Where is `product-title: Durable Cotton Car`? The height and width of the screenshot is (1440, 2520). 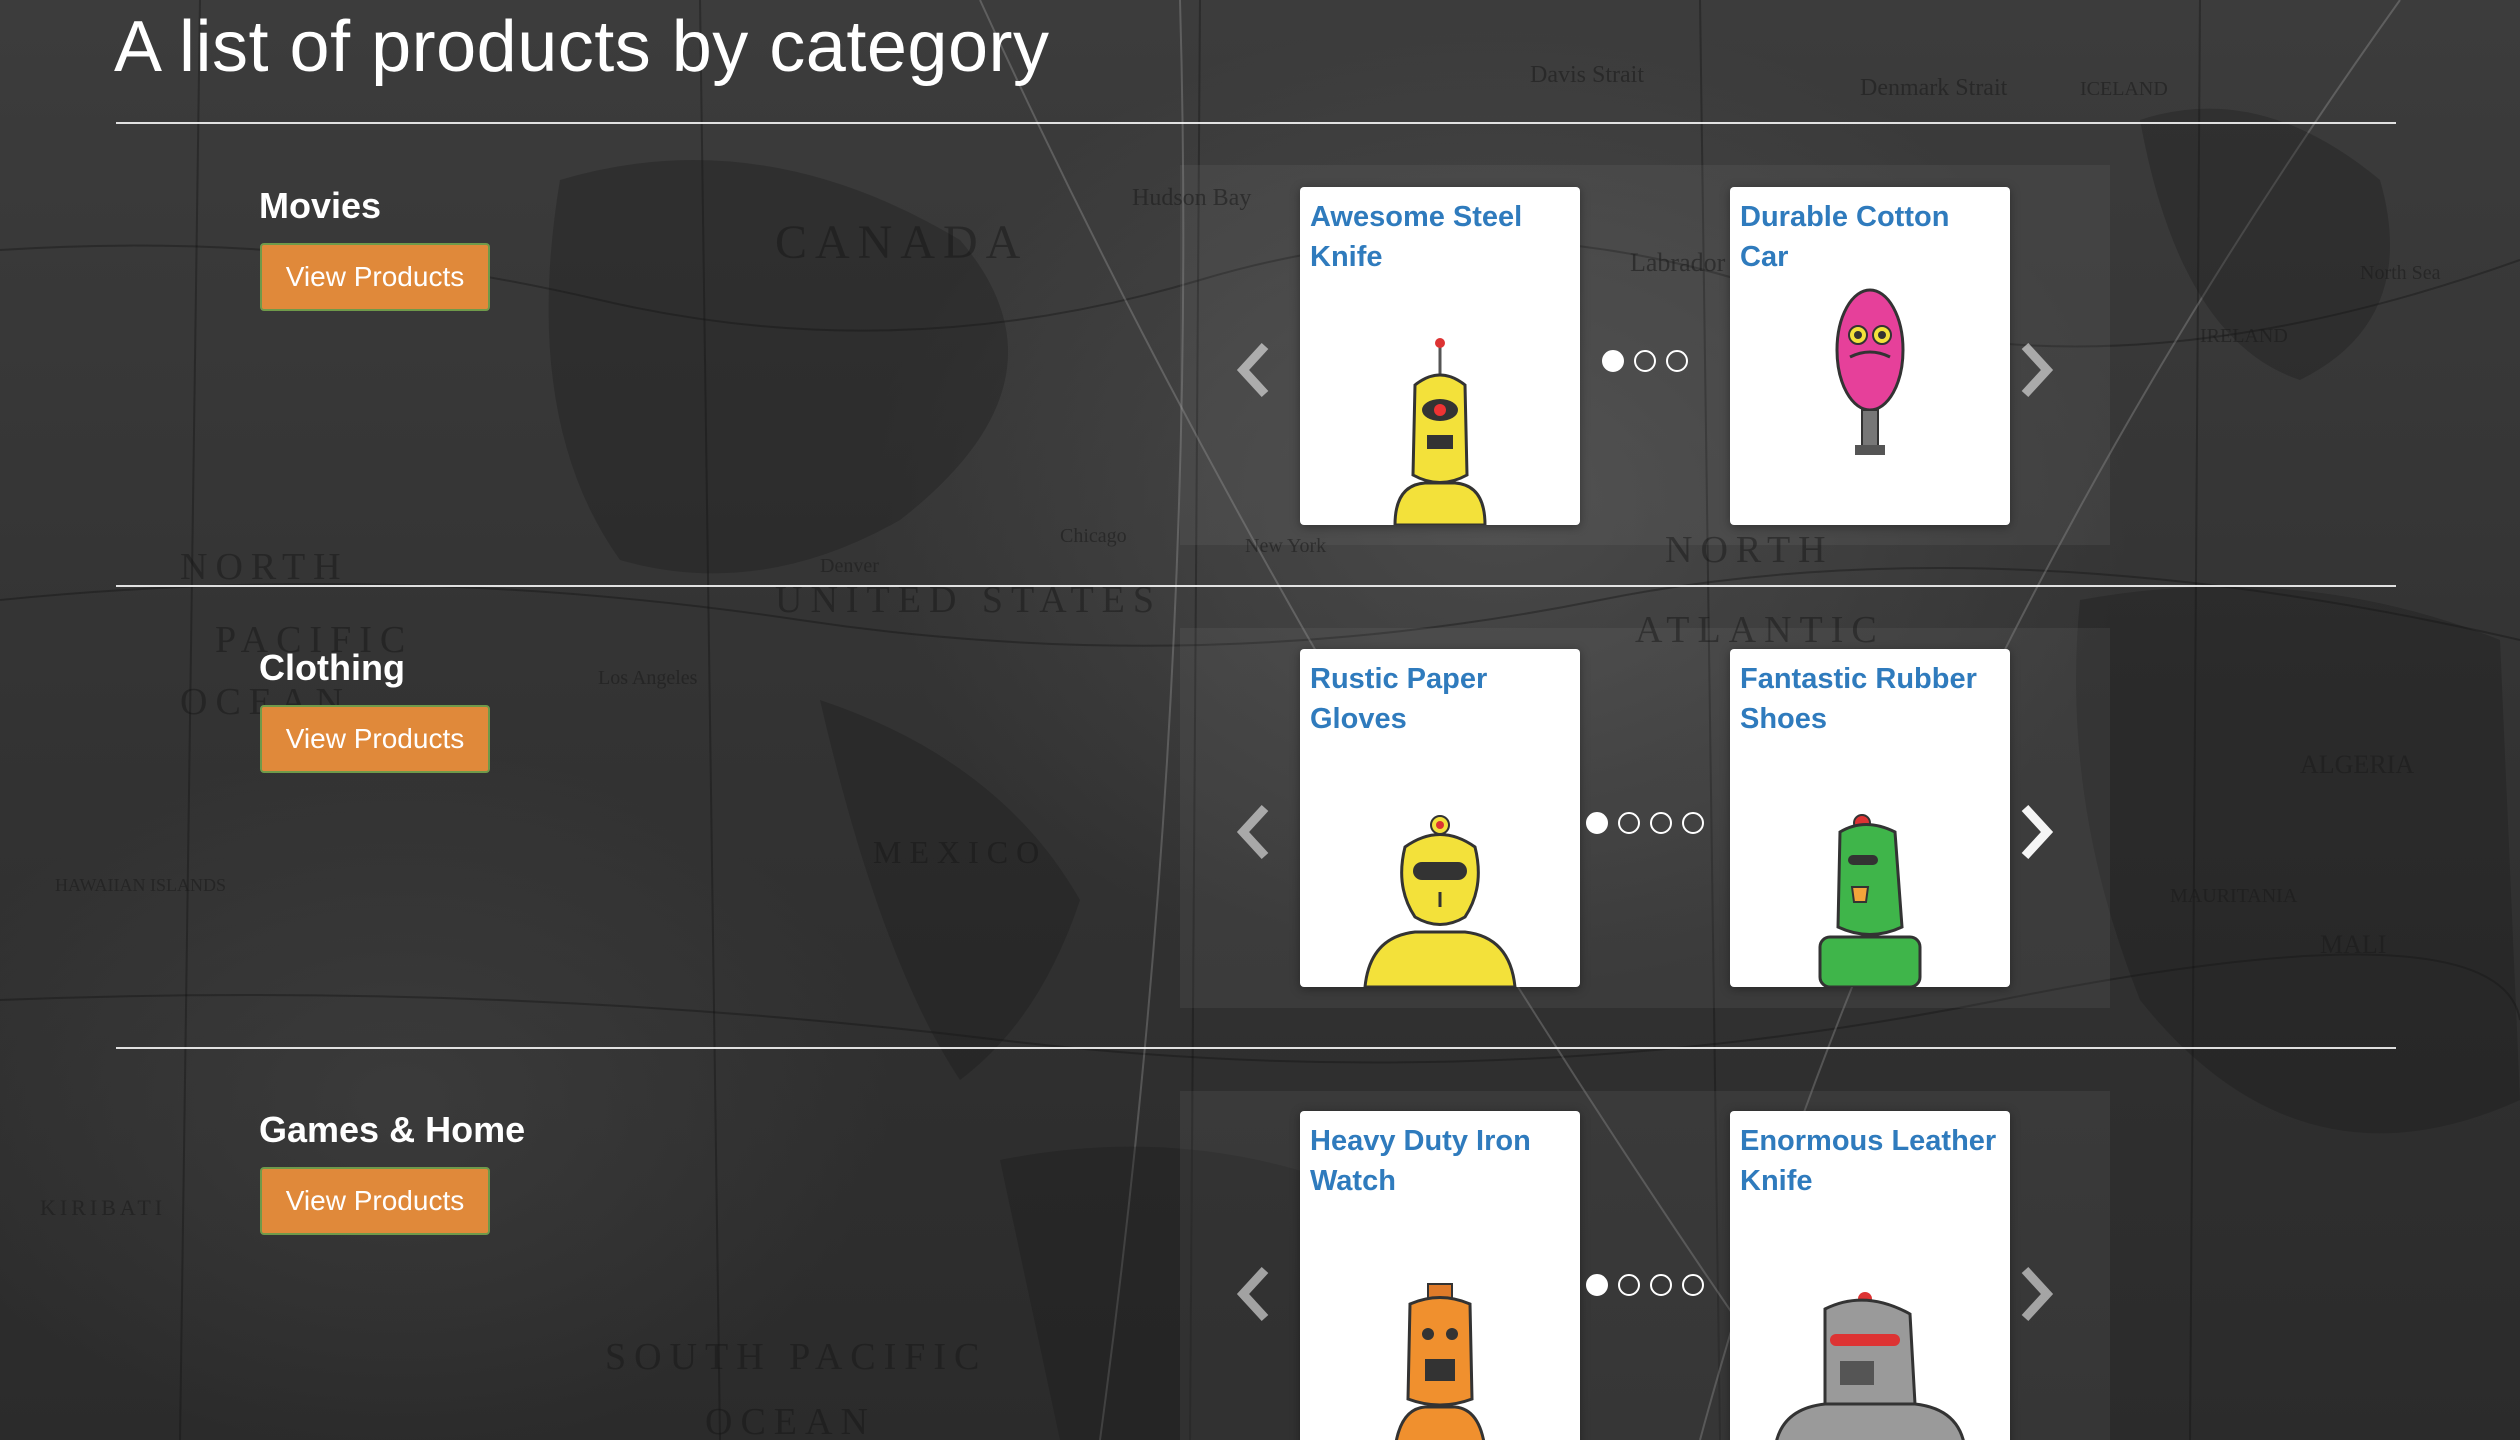
product-title: Durable Cotton Car is located at coordinates (1871, 237).